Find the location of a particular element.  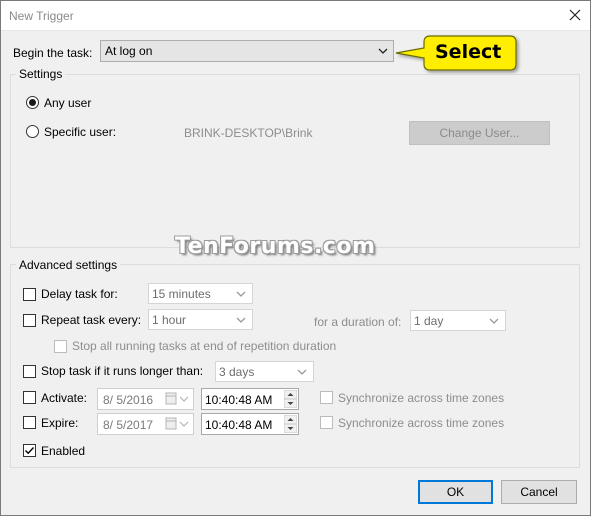

enabled-label: Enabled is located at coordinates (63, 451).